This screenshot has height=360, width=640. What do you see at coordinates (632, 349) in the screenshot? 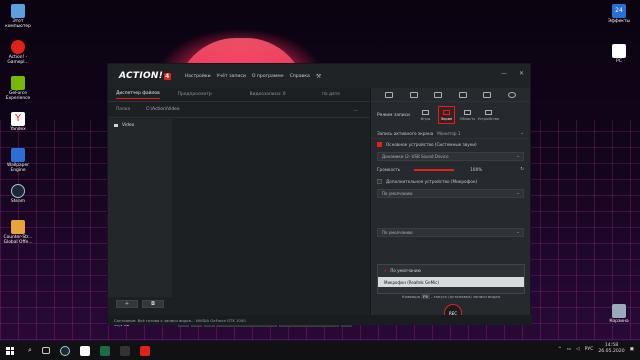
I see `notification-icon: ▣` at bounding box center [632, 349].